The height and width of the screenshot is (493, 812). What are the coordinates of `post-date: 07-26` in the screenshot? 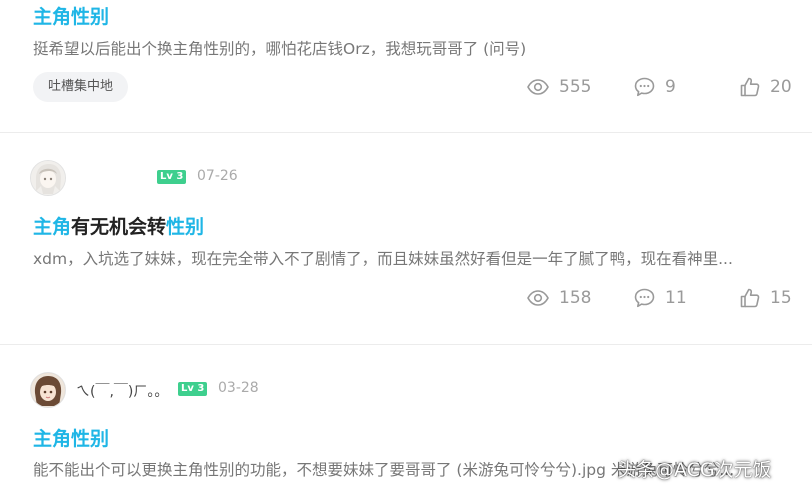 It's located at (217, 176).